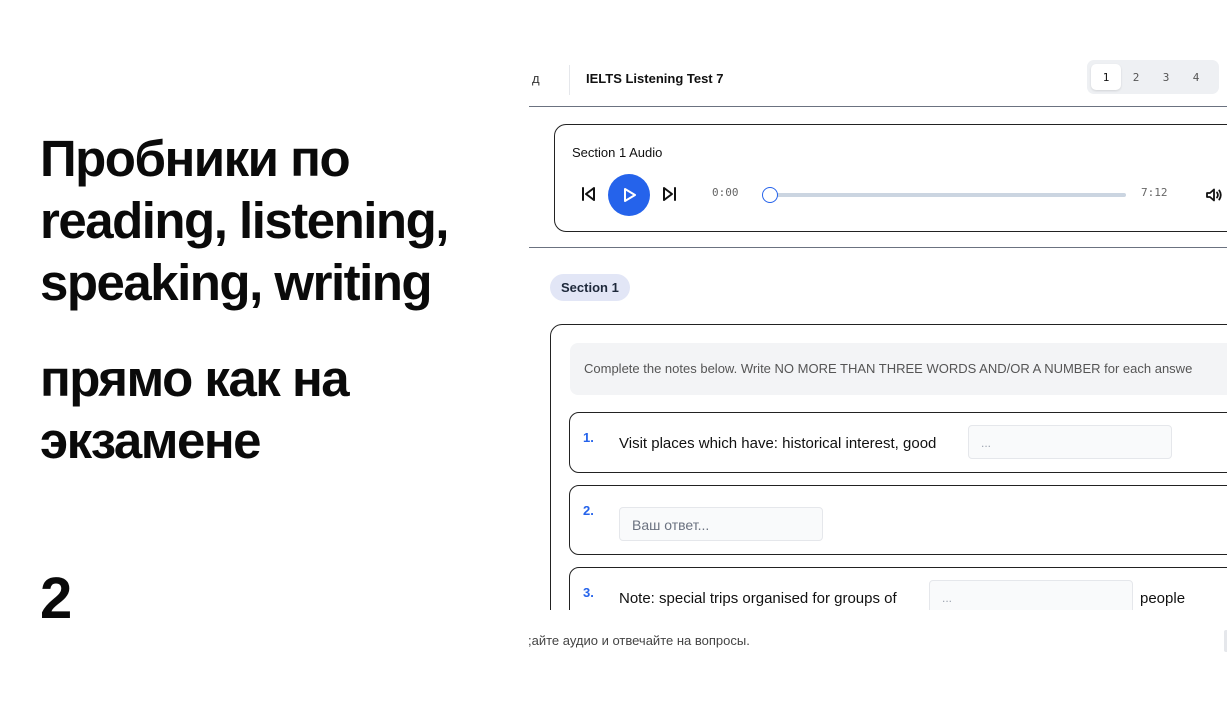  Describe the element at coordinates (588, 592) in the screenshot. I see `question-number: 3.` at that location.